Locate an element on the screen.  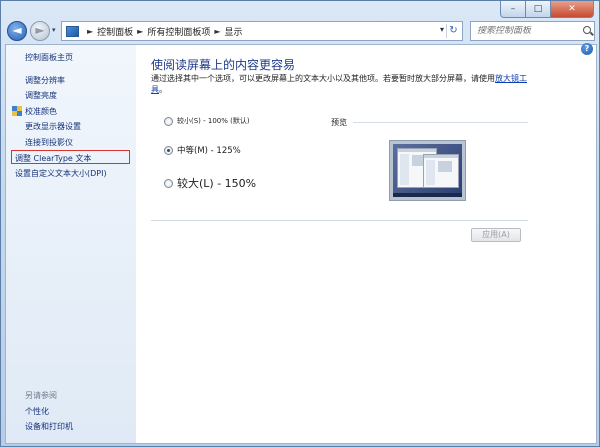
description-end: 。 is located at coordinates (163, 89).